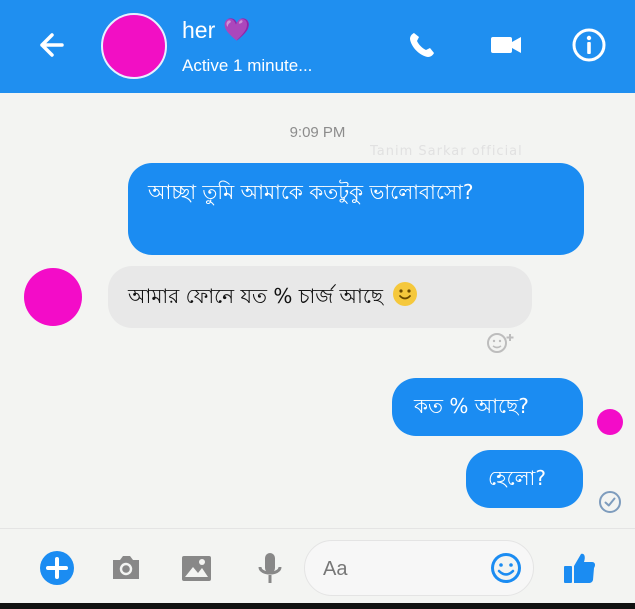  I want to click on heart-icon: 💜, so click(237, 30).